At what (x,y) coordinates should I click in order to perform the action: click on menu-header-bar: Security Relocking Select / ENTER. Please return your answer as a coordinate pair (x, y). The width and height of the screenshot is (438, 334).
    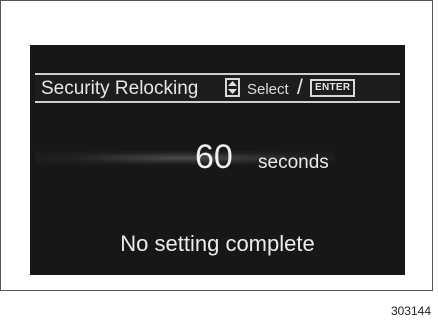
    Looking at the image, I should click on (217, 88).